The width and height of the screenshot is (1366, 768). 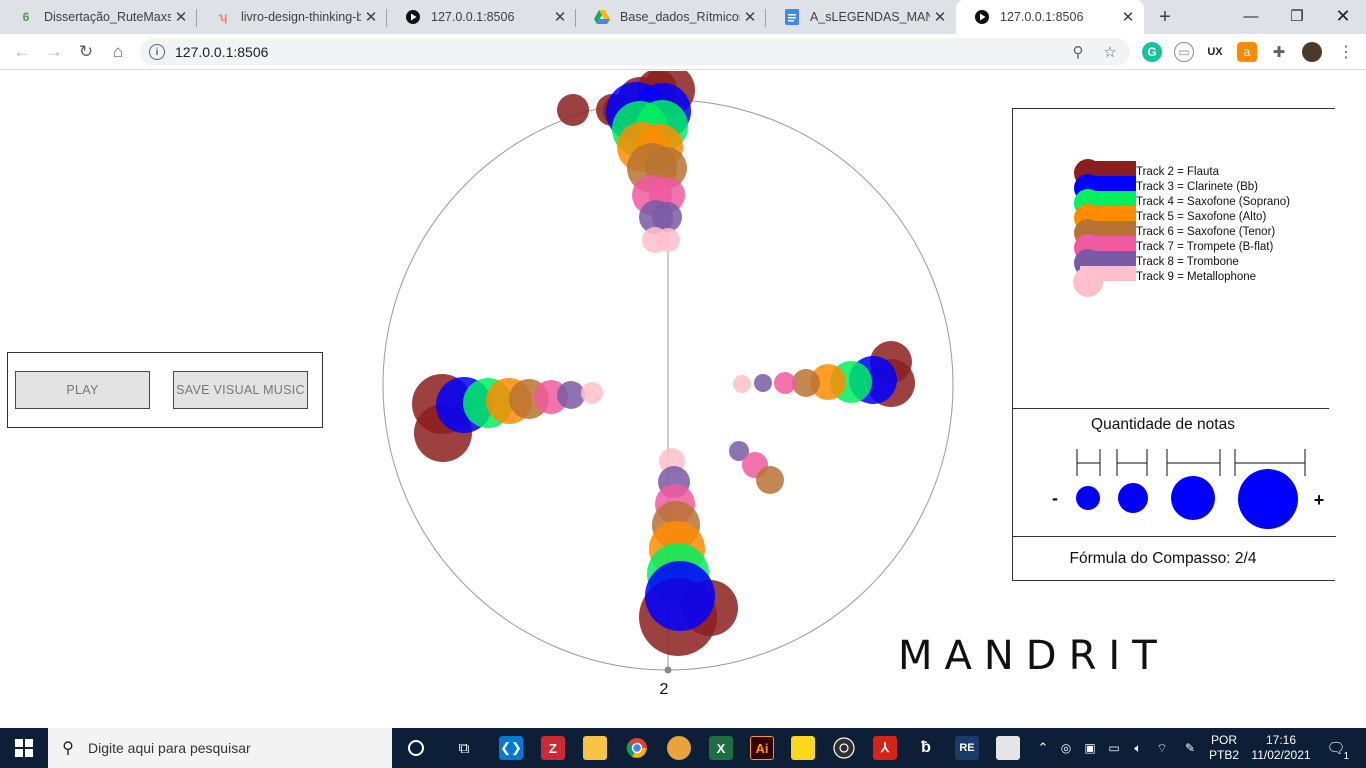 I want to click on search-icon: ⚲, so click(x=68, y=748).